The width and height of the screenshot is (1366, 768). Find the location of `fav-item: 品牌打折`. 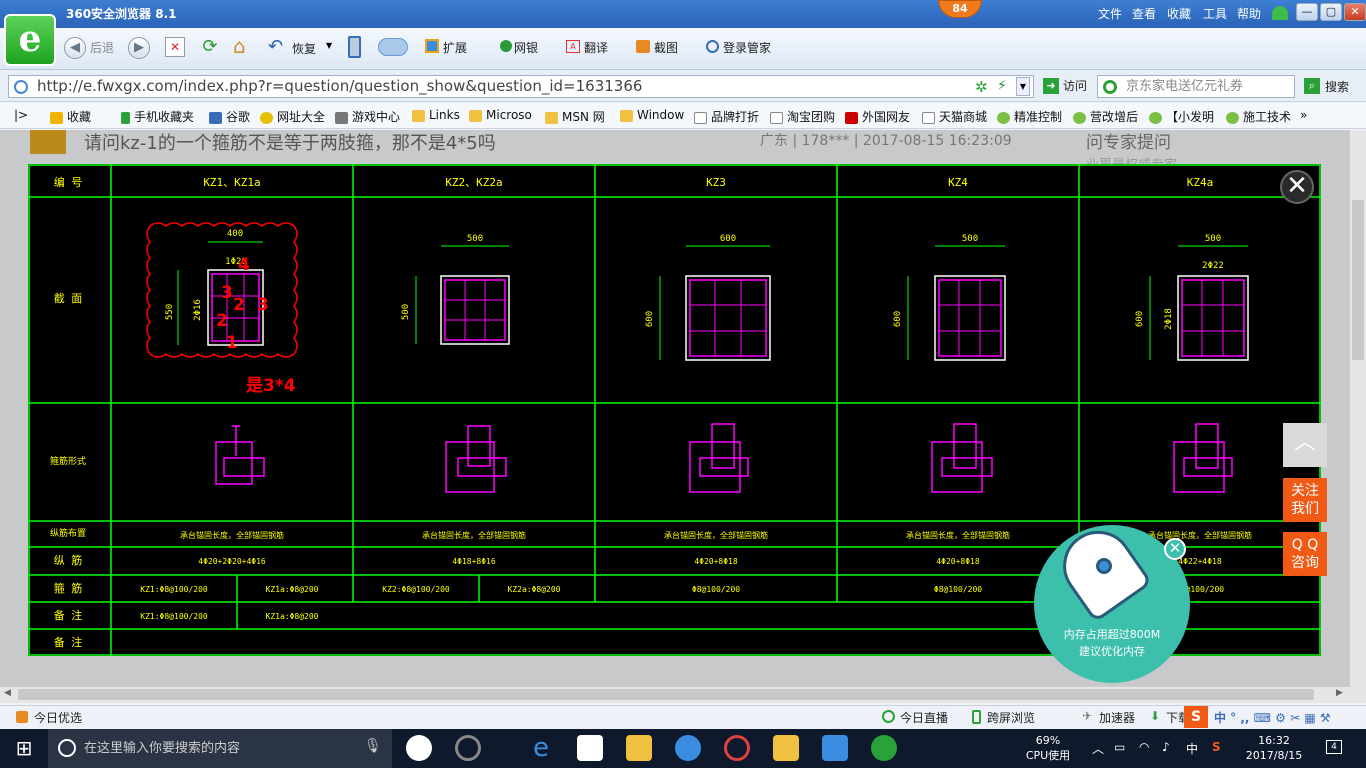

fav-item: 品牌打折 is located at coordinates (726, 116).